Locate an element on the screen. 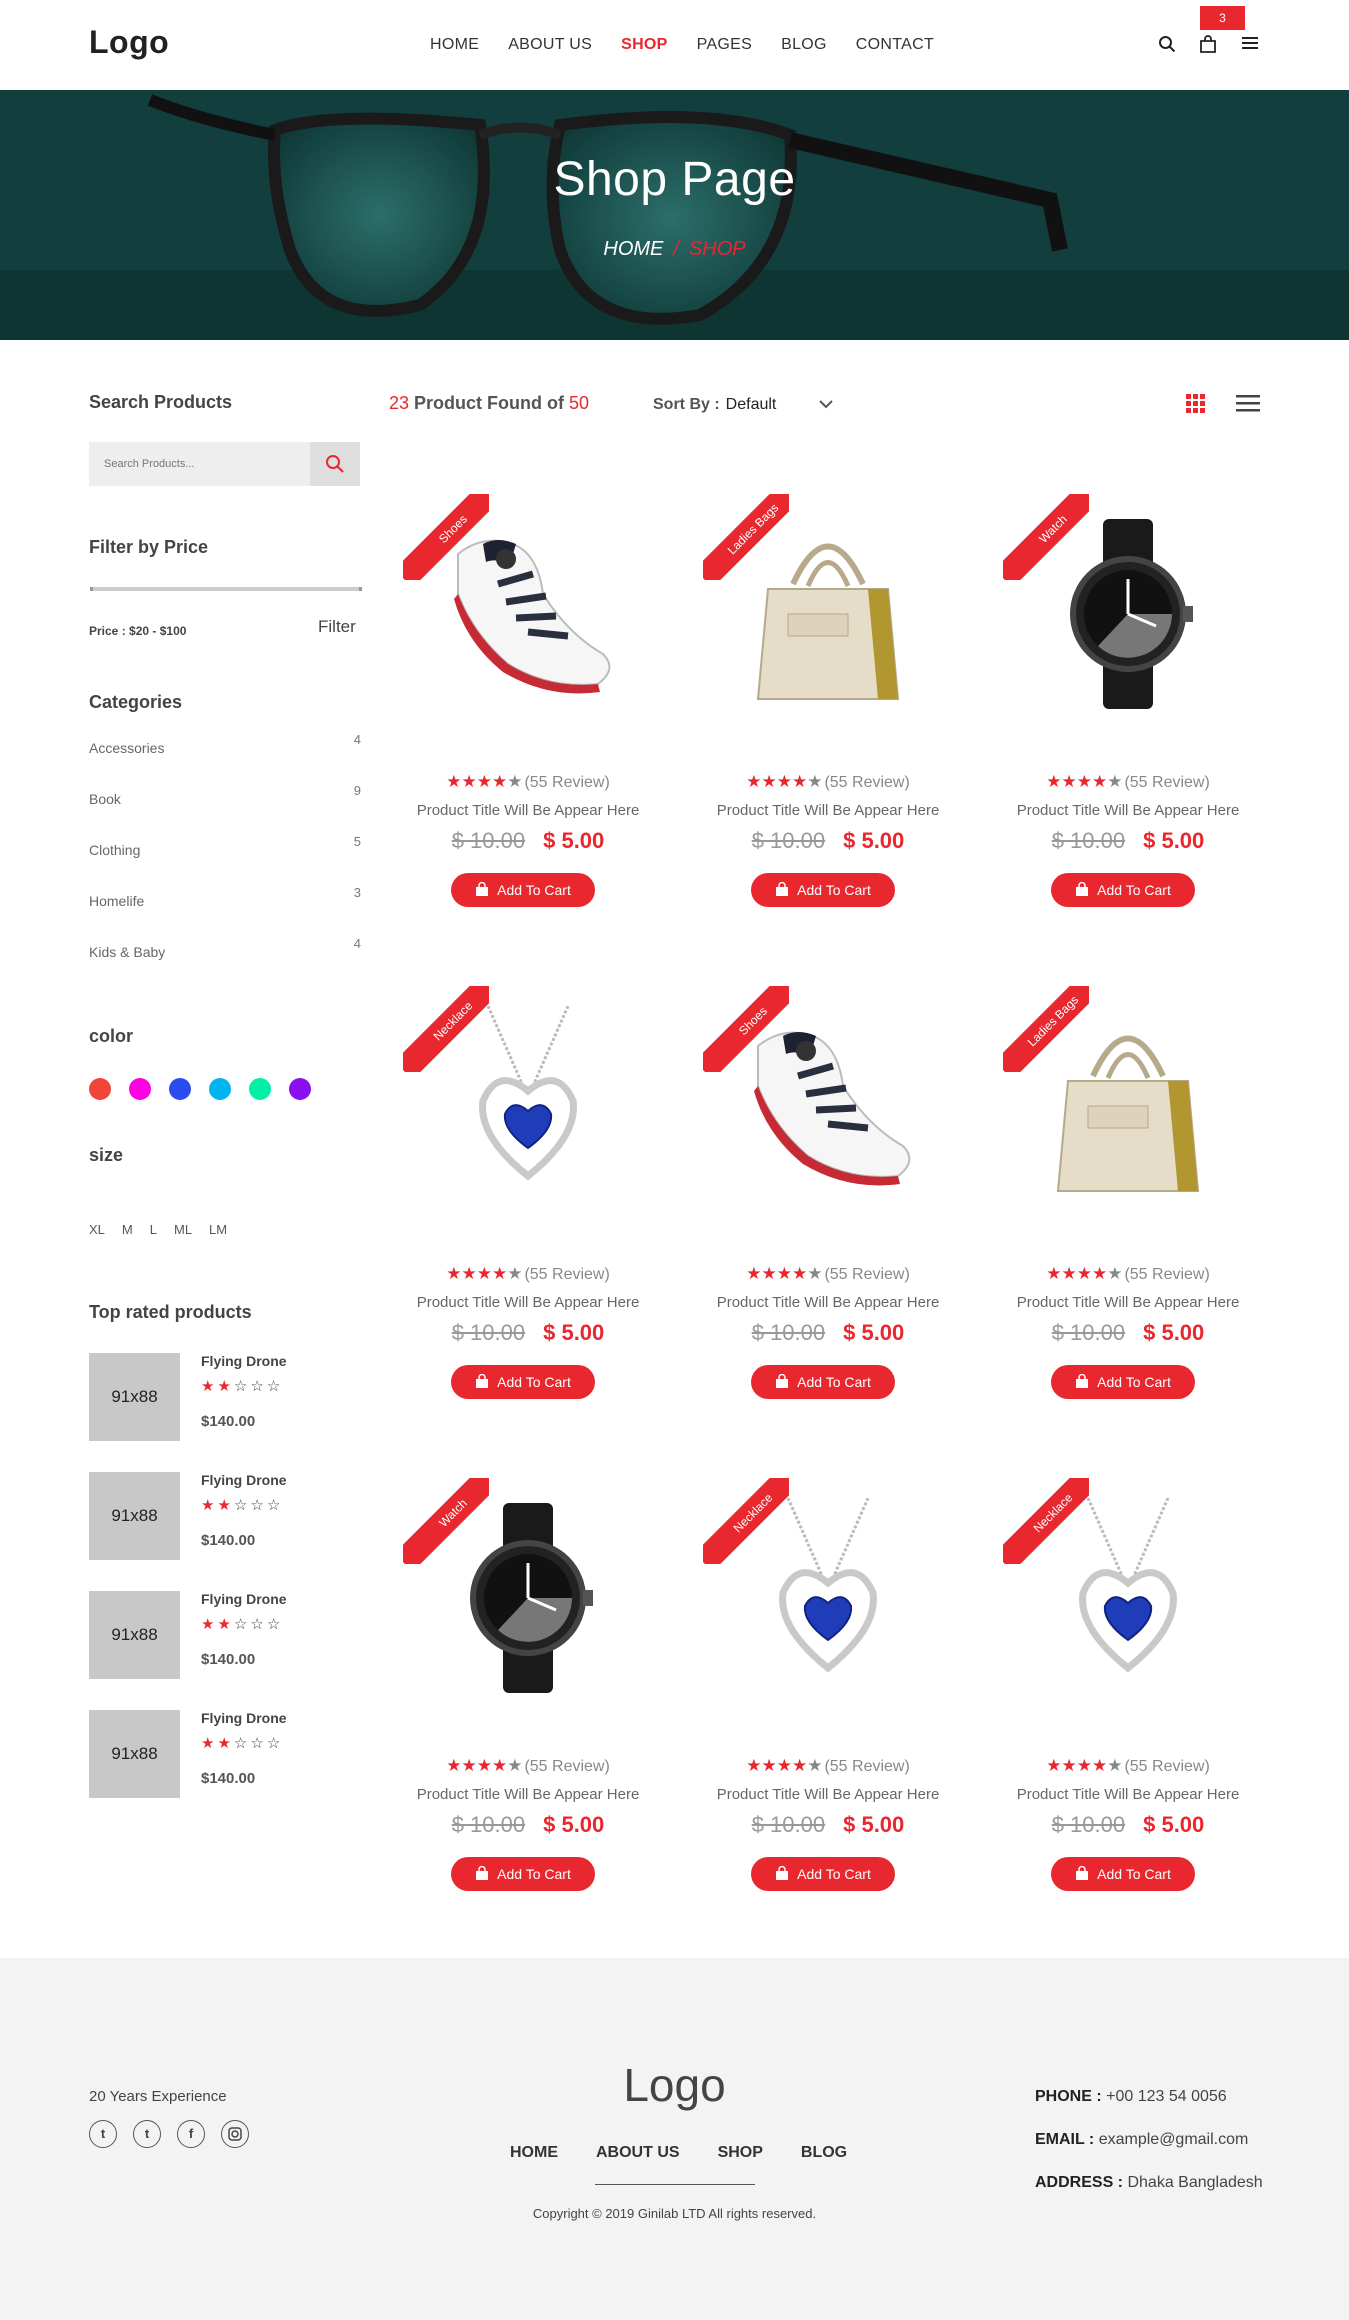  product-price: $ 10.00 $ 5.00 is located at coordinates (528, 1825).